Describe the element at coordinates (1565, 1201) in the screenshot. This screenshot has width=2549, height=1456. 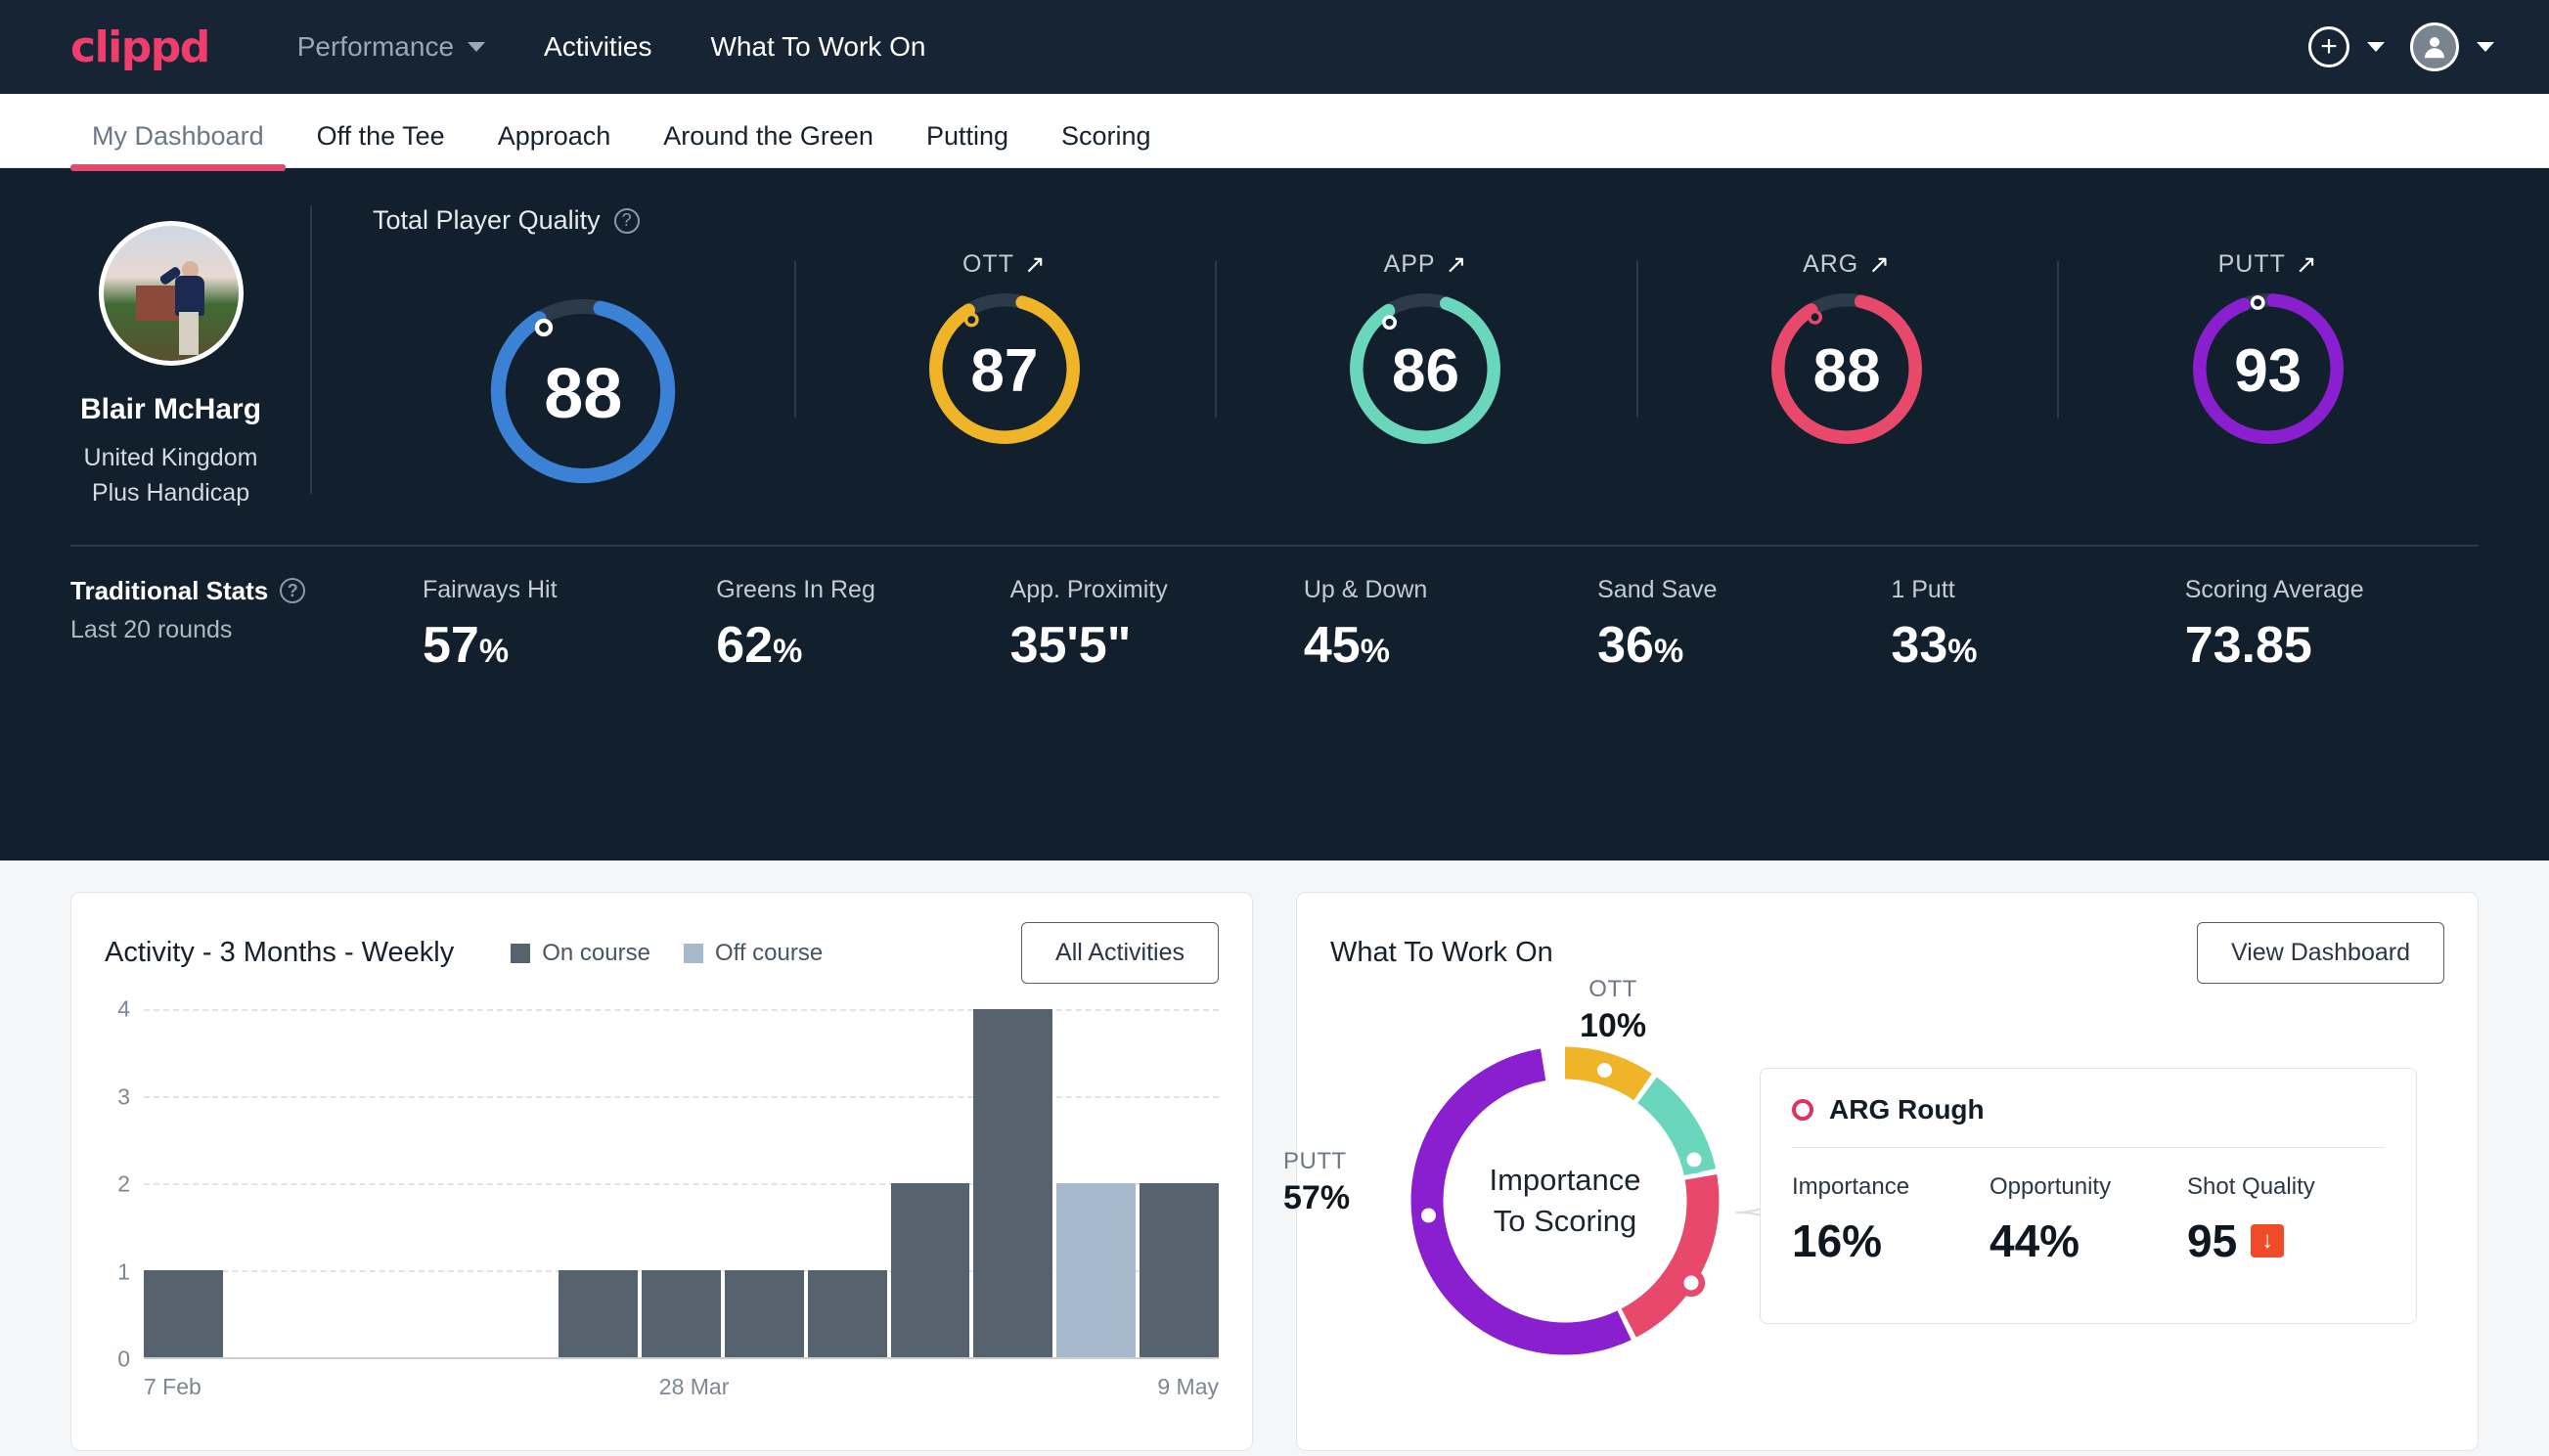
I see `donut-center-label: Importance To Scoring` at that location.